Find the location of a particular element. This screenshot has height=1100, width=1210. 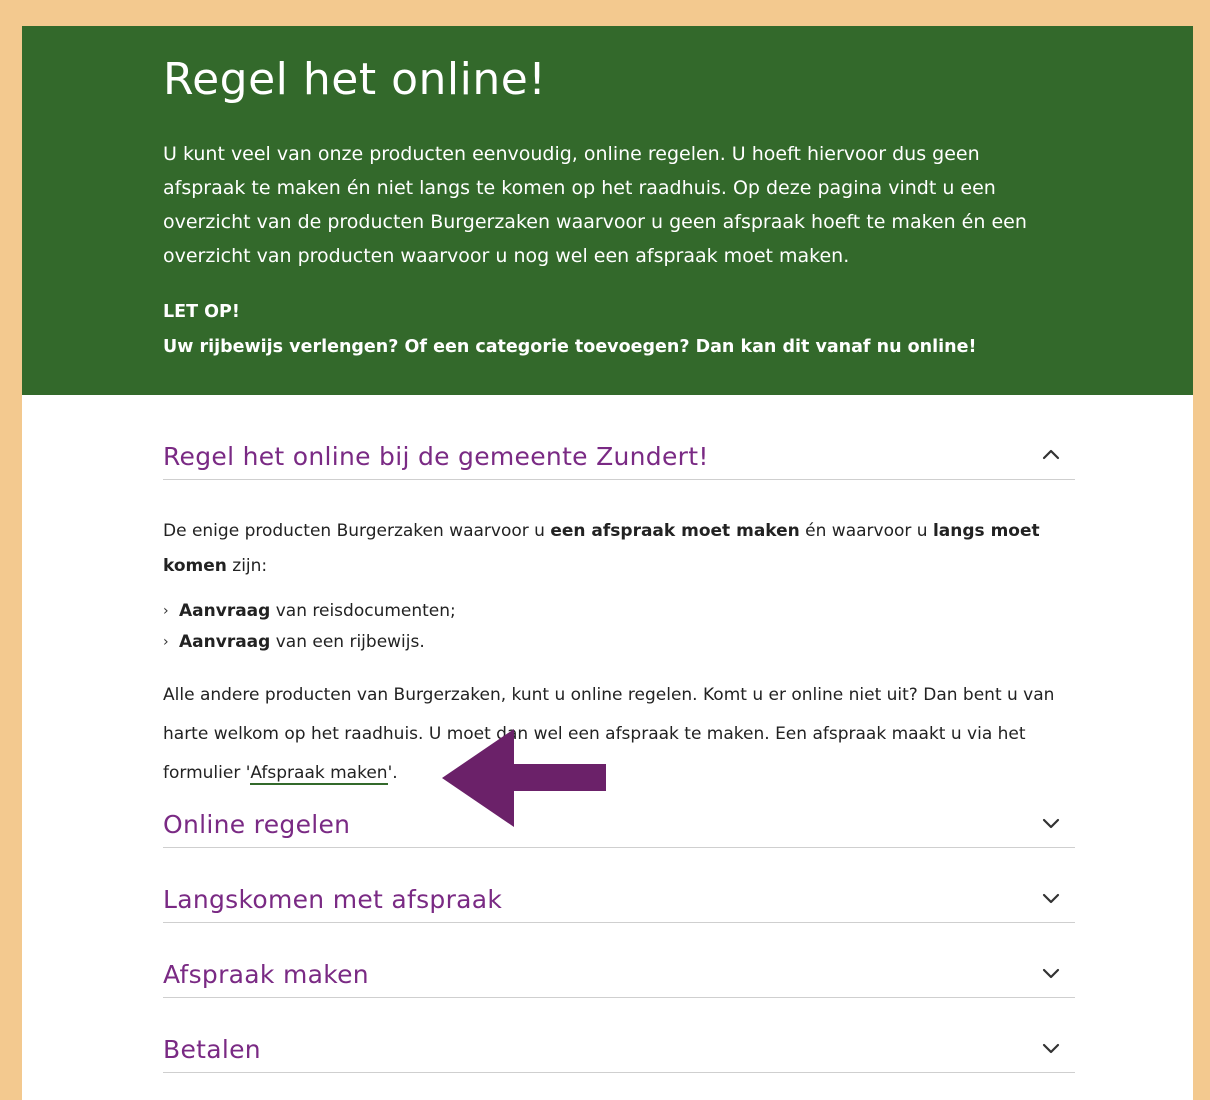

list-item: › Aanvraag van reisdocumenten; is located at coordinates (613, 611).